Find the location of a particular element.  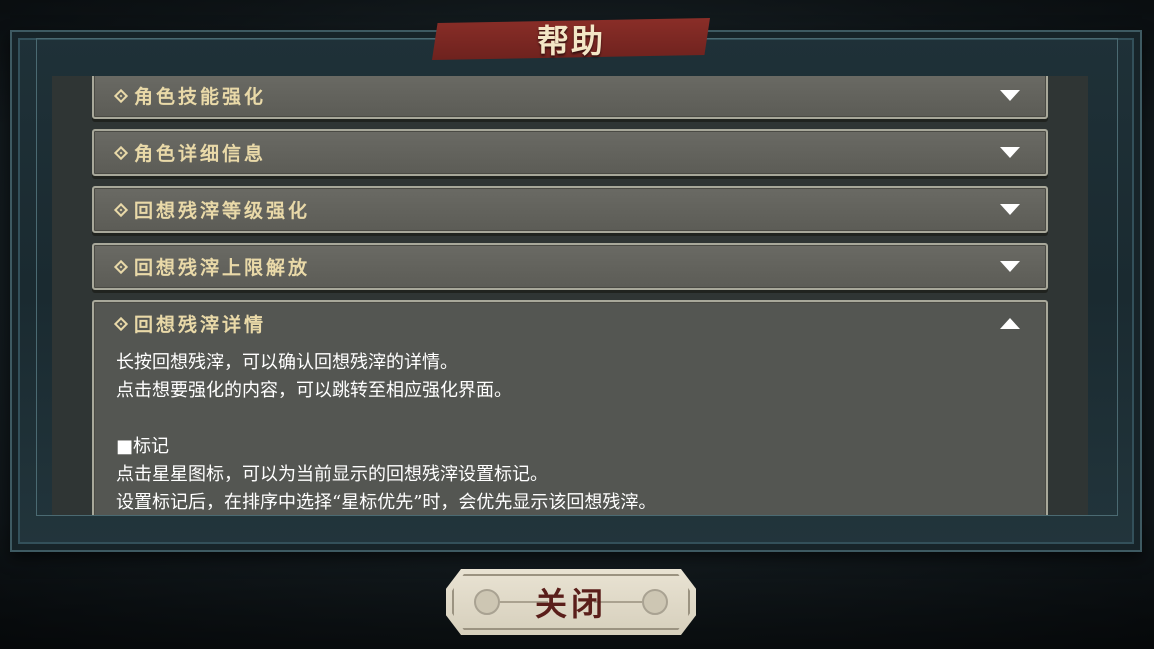

accordion-header: 角色技能强化 is located at coordinates (570, 96).